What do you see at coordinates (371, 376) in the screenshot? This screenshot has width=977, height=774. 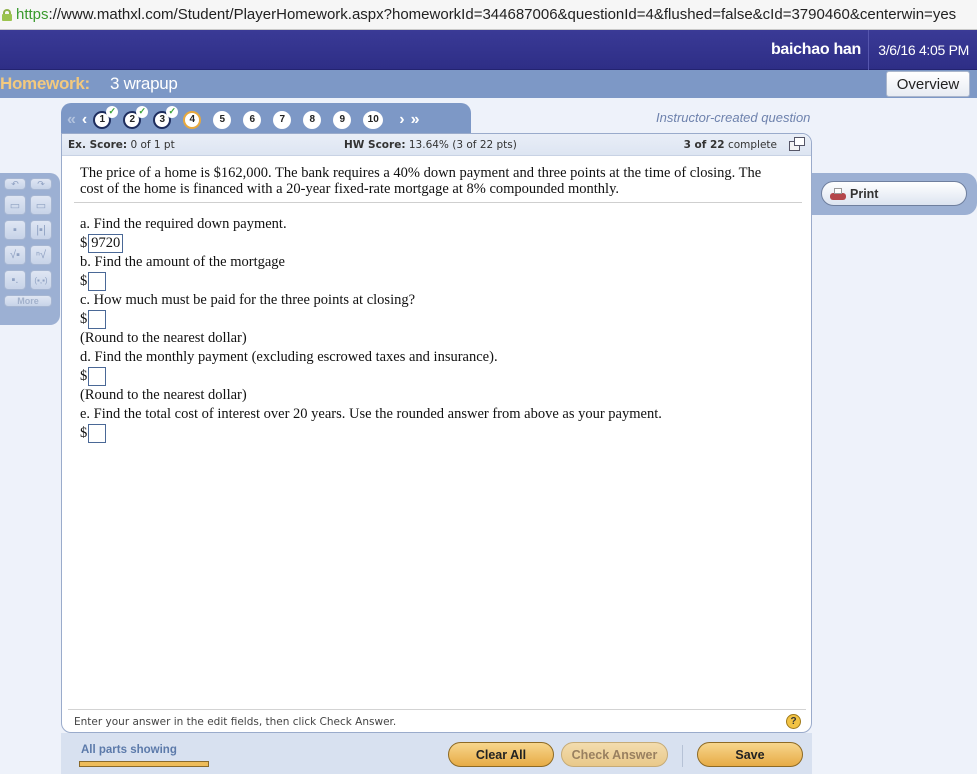 I see `part-d-answer-row: $` at bounding box center [371, 376].